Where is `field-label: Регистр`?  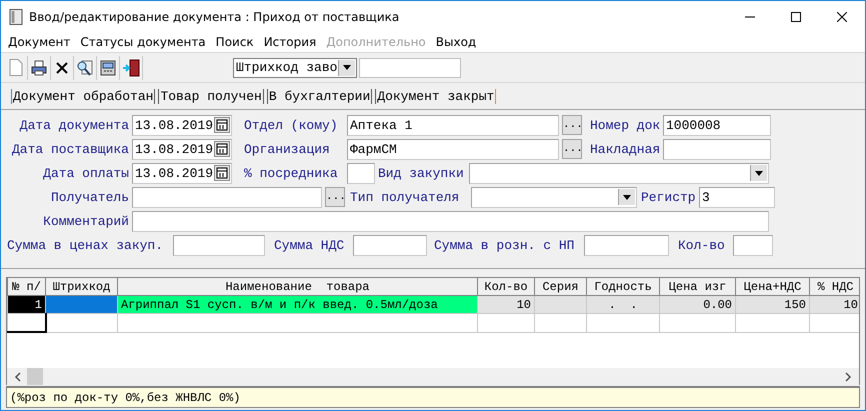
field-label: Регистр is located at coordinates (669, 197).